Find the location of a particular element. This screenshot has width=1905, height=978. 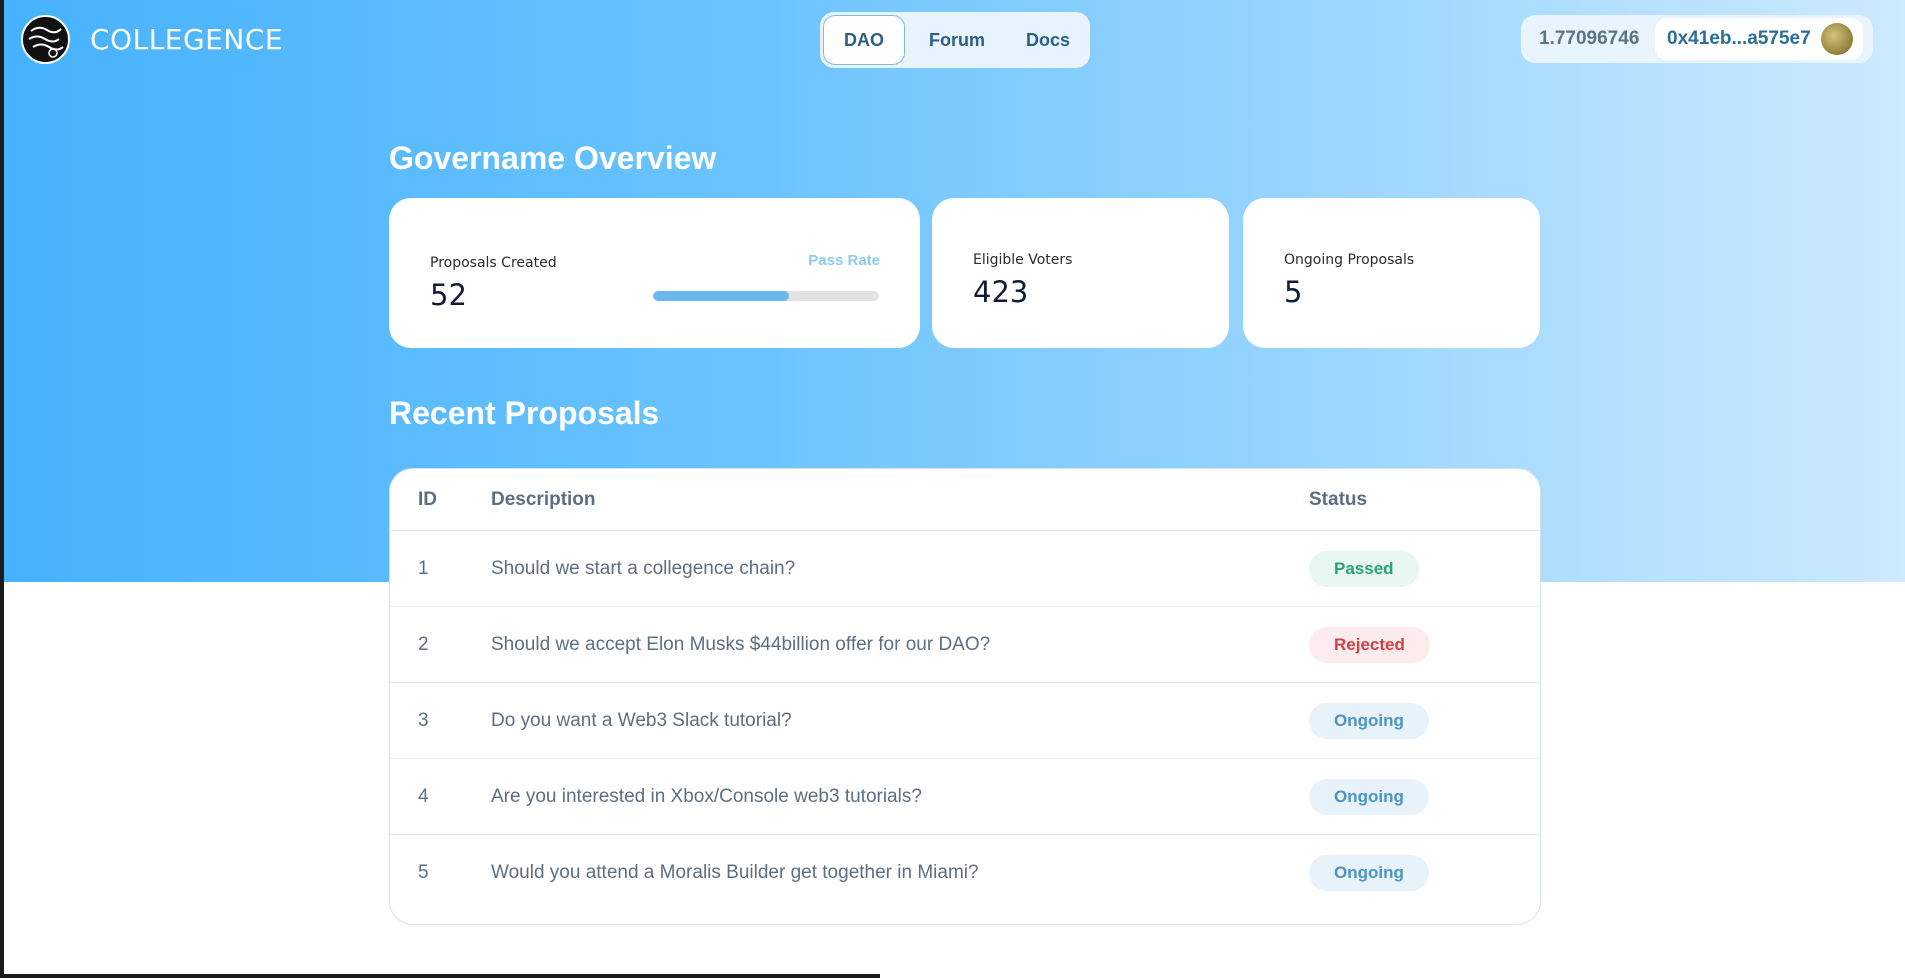

proposal-description: Should we start a collegence chain? is located at coordinates (900, 569).